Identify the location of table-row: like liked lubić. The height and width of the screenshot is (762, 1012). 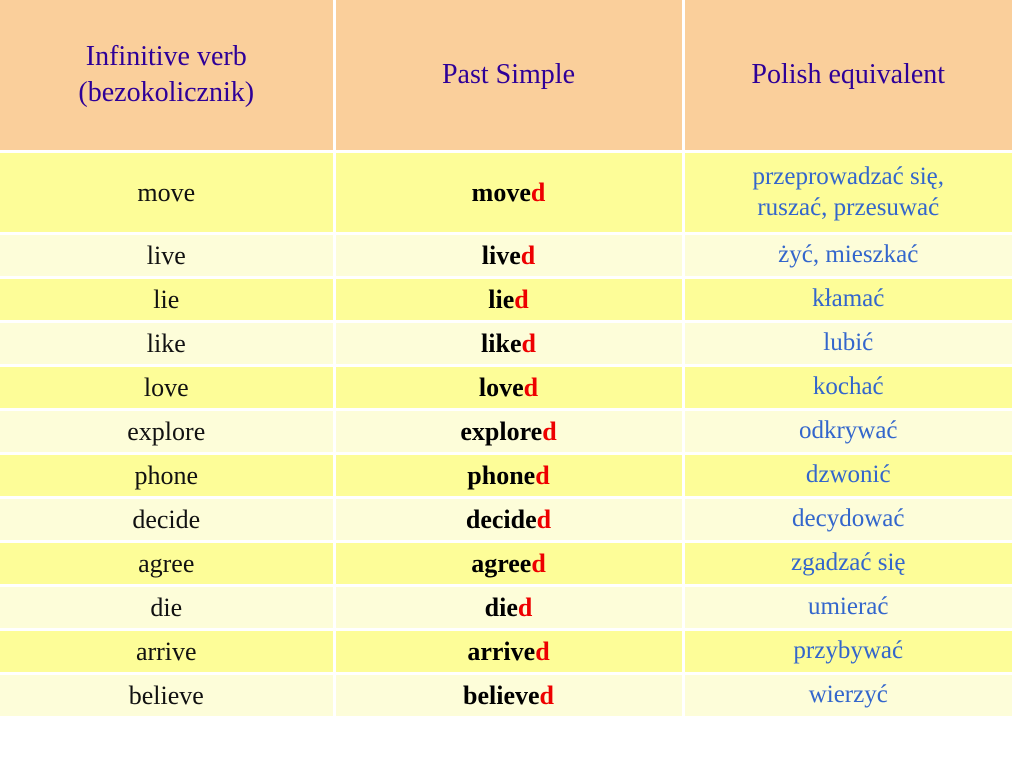
(506, 344).